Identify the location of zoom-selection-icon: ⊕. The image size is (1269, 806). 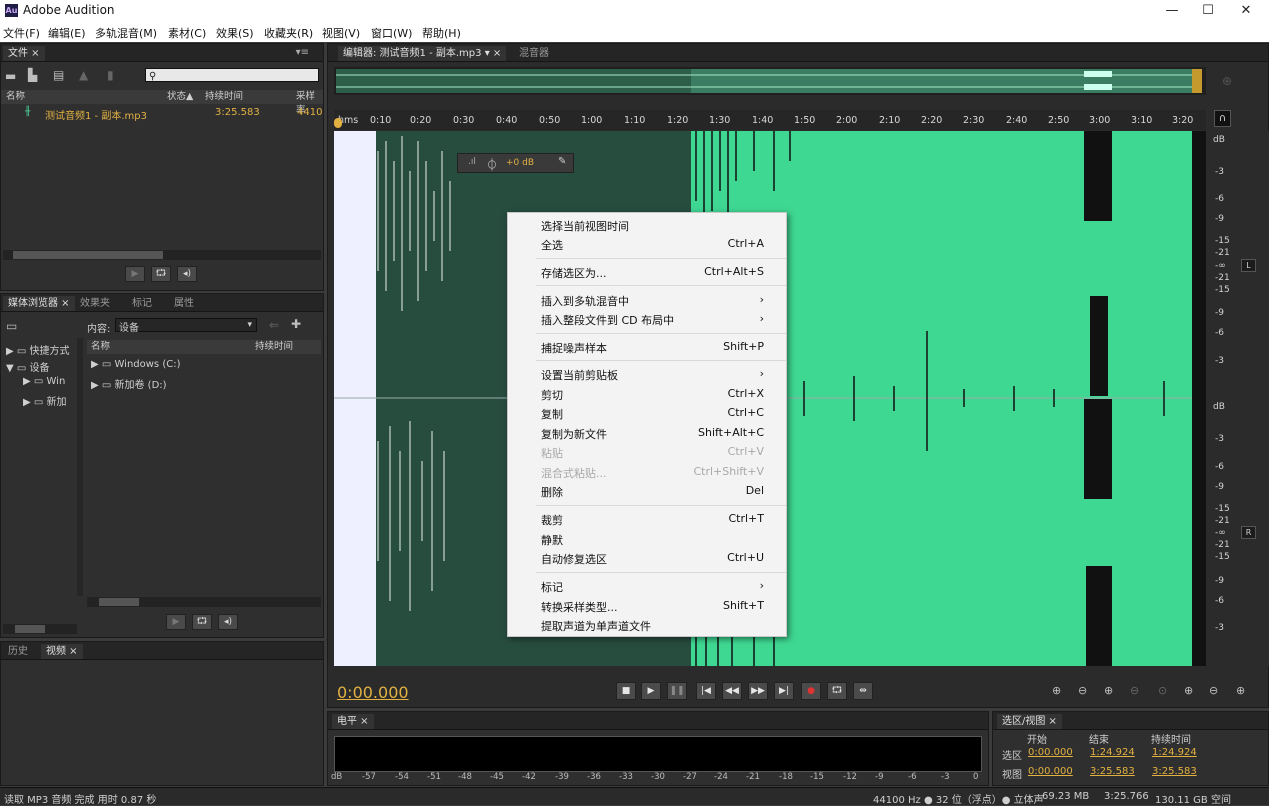
(1240, 690).